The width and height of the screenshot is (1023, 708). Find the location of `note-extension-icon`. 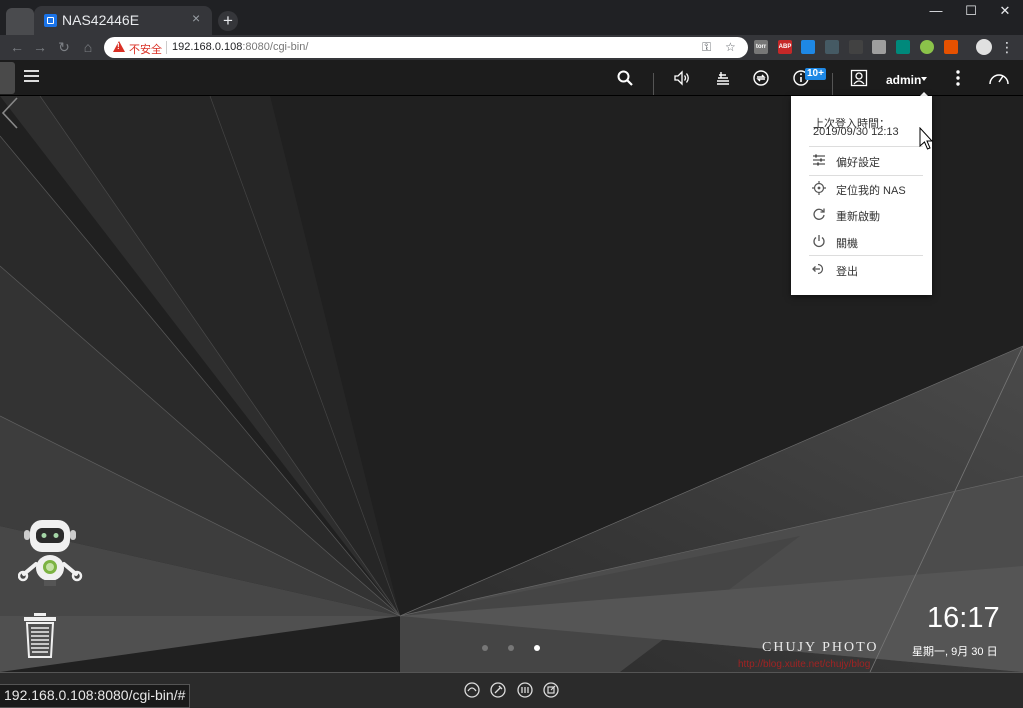

note-extension-icon is located at coordinates (879, 47).